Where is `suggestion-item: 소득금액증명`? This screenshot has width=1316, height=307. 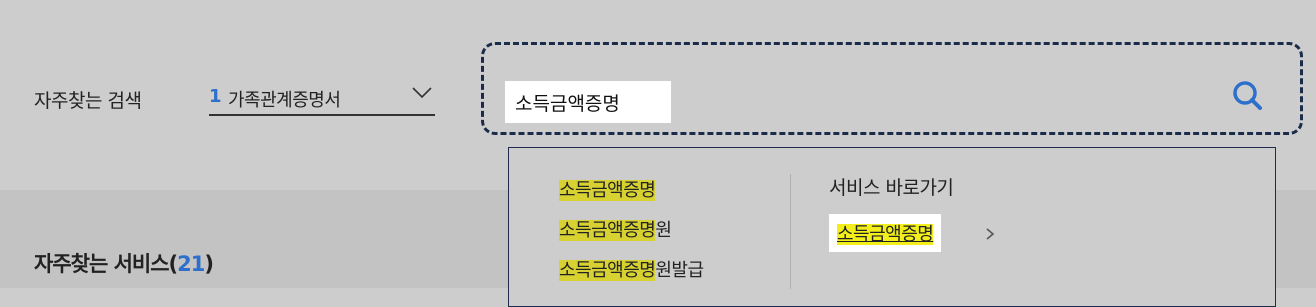 suggestion-item: 소득금액증명 is located at coordinates (607, 189).